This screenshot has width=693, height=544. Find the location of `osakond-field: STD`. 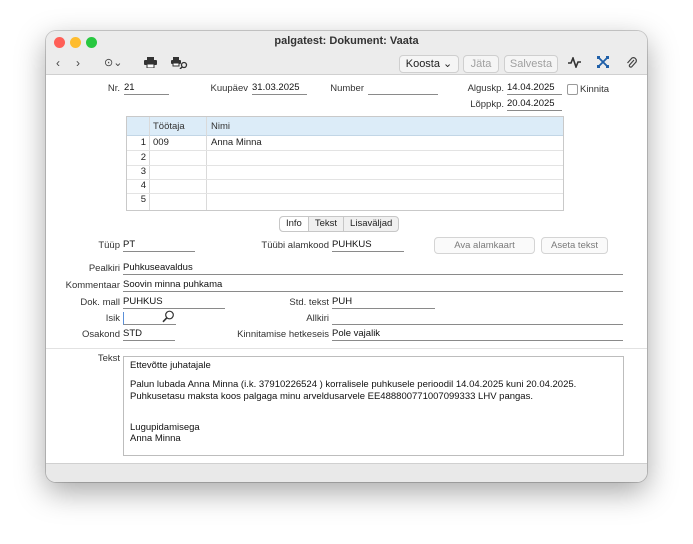

osakond-field: STD is located at coordinates (149, 334).